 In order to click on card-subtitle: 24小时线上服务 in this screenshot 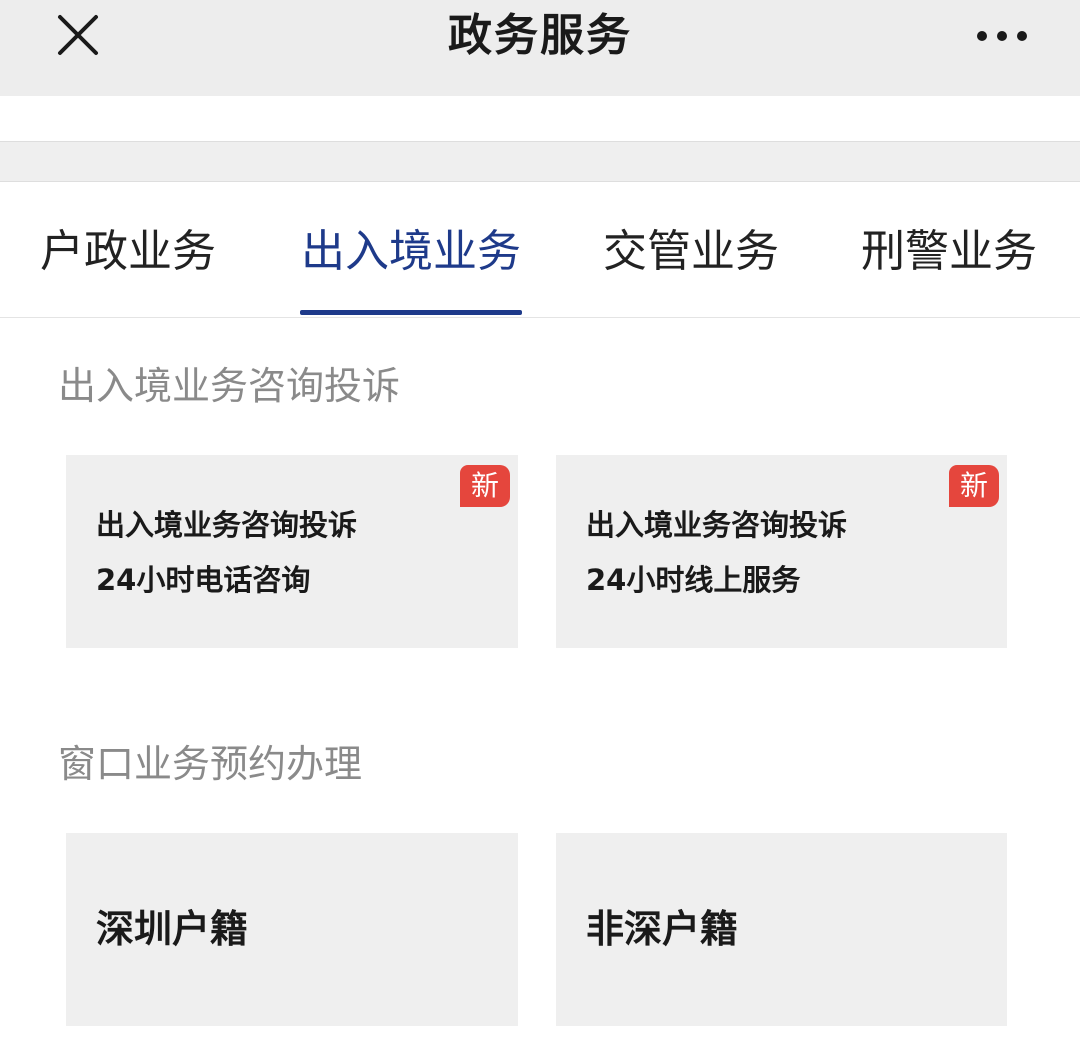, I will do `click(693, 580)`.